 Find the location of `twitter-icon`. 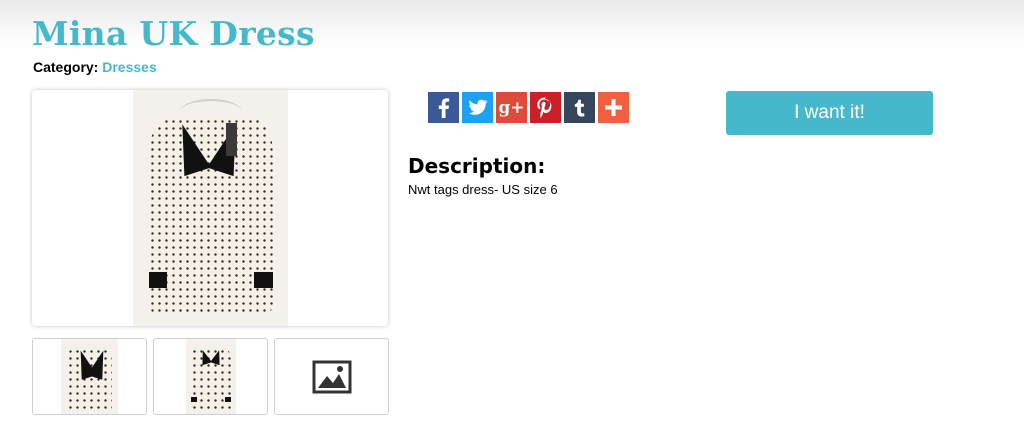

twitter-icon is located at coordinates (478, 107).